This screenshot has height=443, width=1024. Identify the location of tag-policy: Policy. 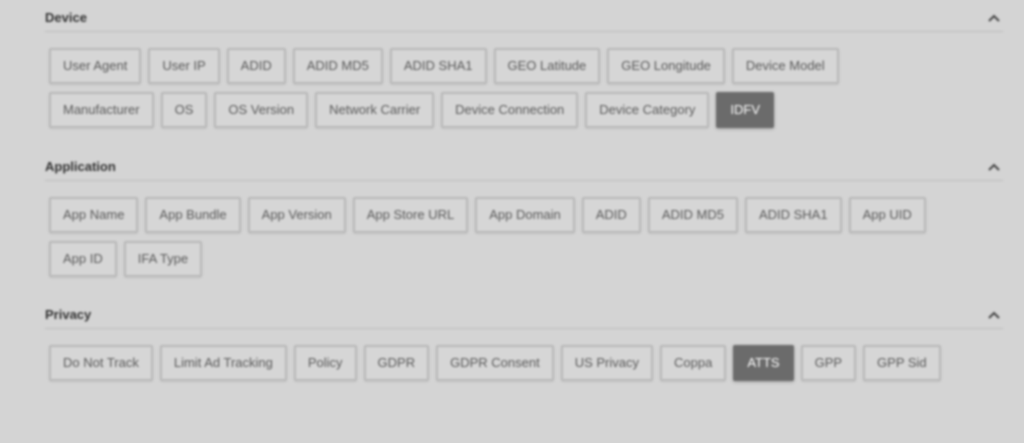
(325, 363).